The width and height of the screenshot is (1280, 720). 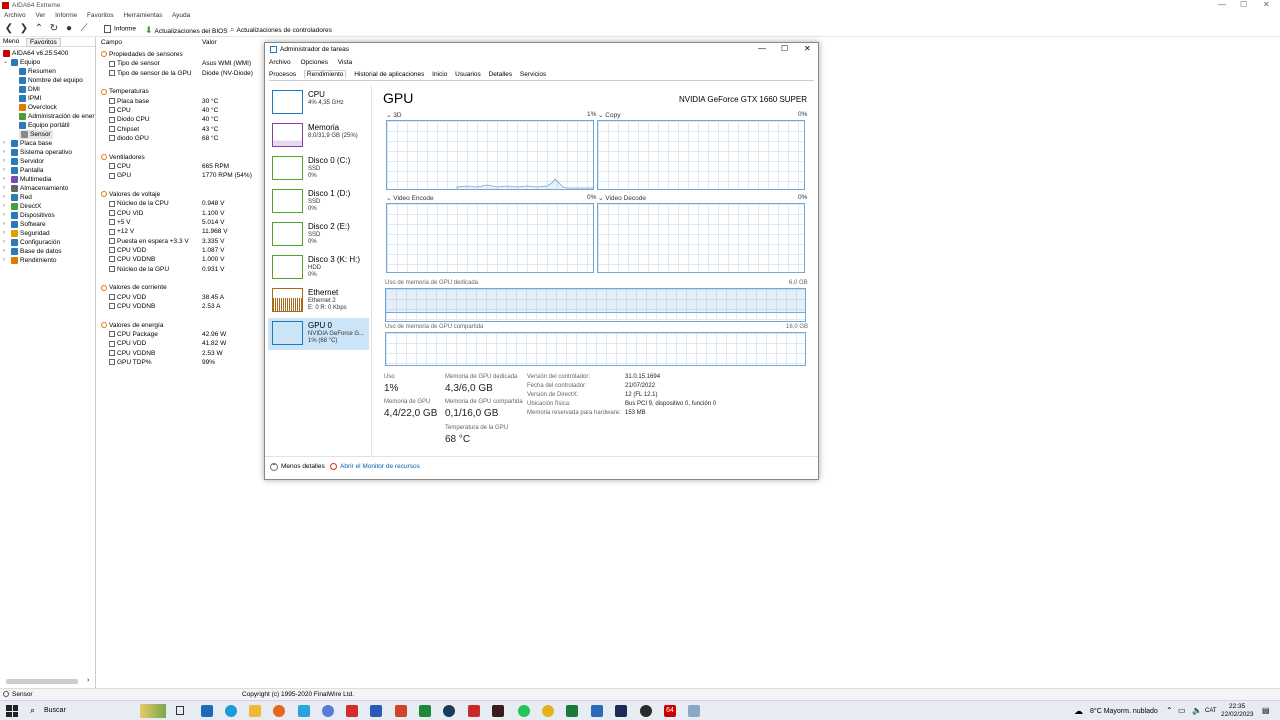 I want to click on volume-icon: 🔈, so click(x=1197, y=710).